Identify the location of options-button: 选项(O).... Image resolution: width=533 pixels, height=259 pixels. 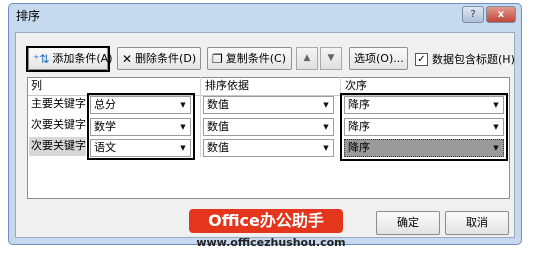
(378, 58).